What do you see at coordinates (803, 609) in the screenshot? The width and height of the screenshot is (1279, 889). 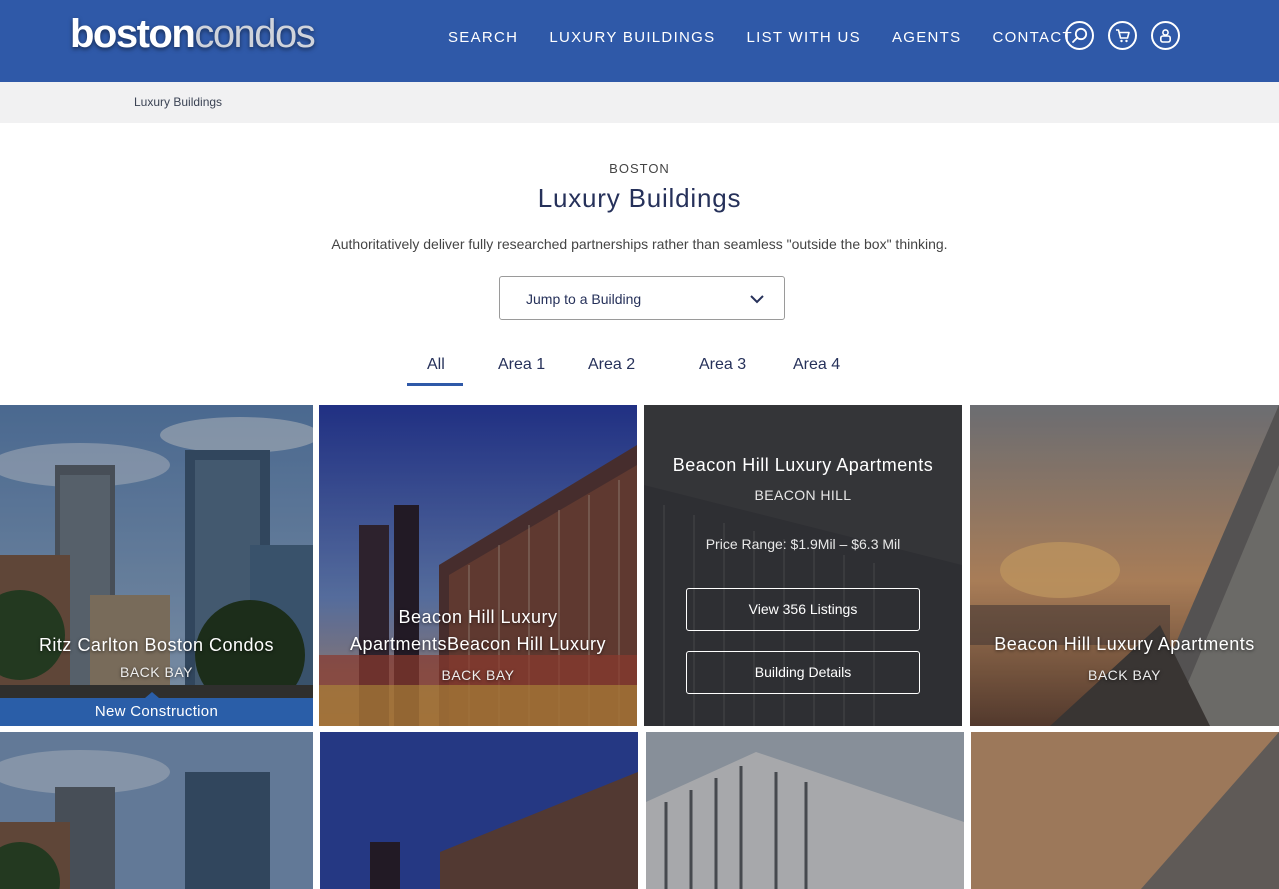 I see `view-listings-button: View 356 Listings` at bounding box center [803, 609].